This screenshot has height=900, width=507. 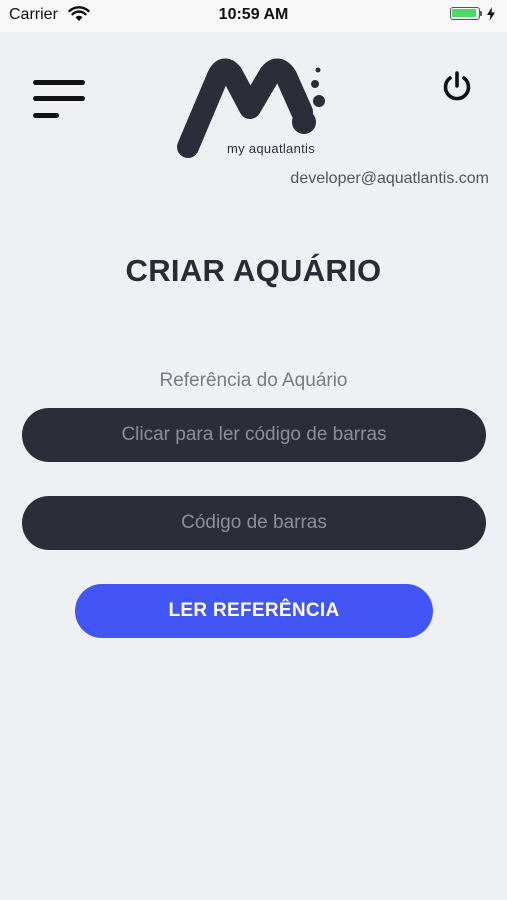 What do you see at coordinates (253, 380) in the screenshot?
I see `aquarium-reference-label: Referência do Aquário` at bounding box center [253, 380].